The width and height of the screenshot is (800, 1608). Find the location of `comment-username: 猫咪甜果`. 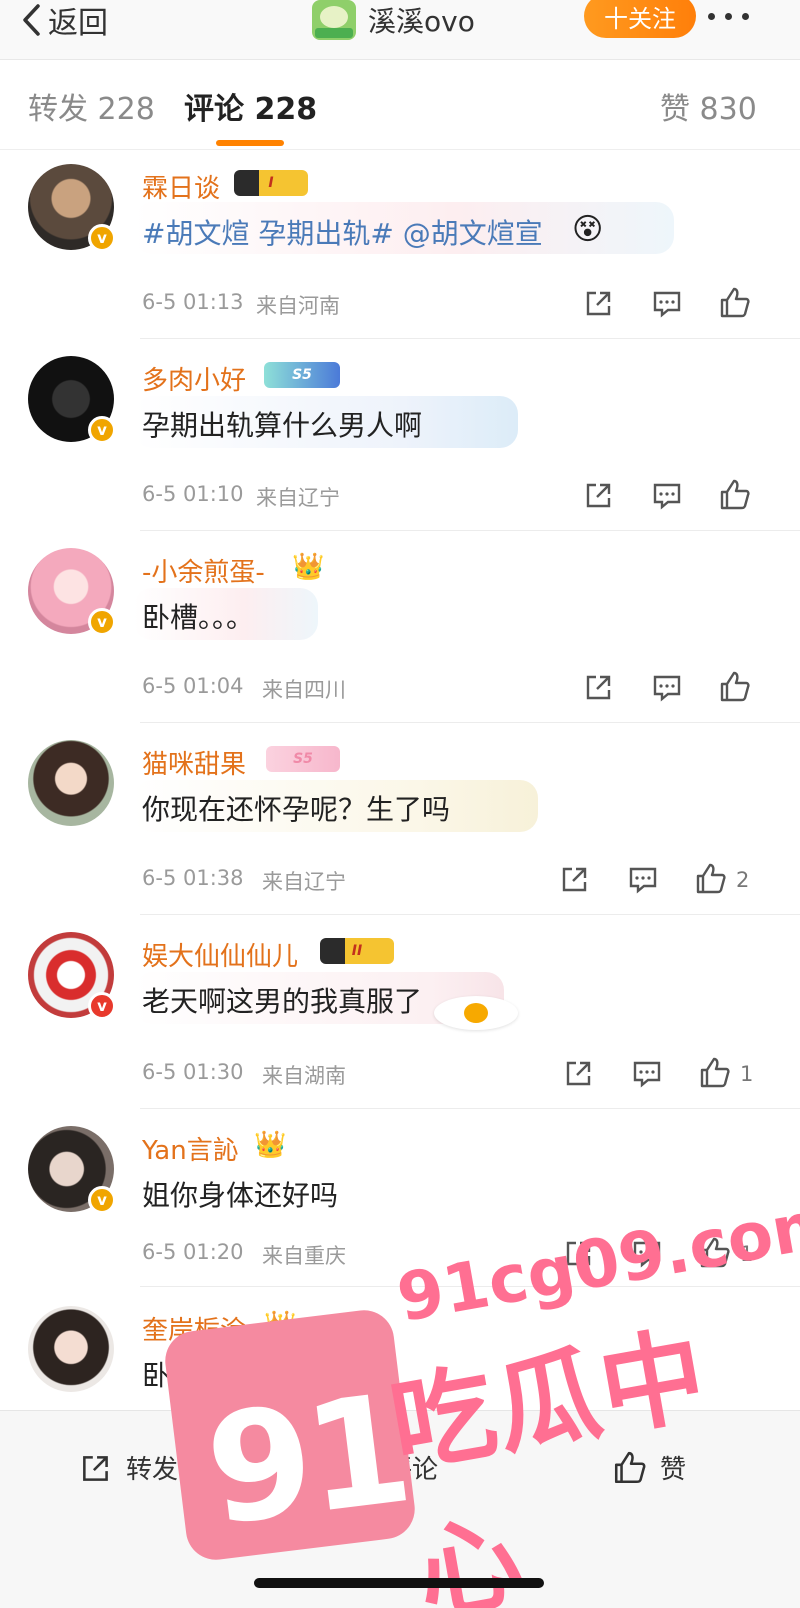

comment-username: 猫咪甜果 is located at coordinates (194, 762).